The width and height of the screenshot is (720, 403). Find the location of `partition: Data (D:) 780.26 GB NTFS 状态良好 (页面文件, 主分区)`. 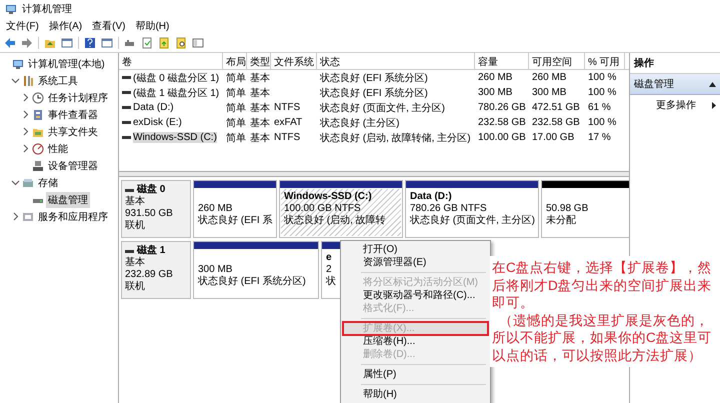

partition: Data (D:) 780.26 GB NTFS 状态良好 (页面文件, 主分区) is located at coordinates (472, 209).